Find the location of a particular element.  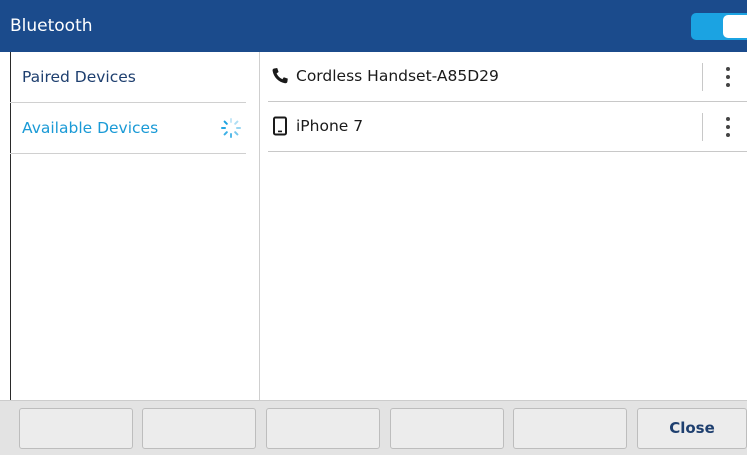

device-row-cordless-handset: Cordless Handset-A85D29 is located at coordinates (507, 77).